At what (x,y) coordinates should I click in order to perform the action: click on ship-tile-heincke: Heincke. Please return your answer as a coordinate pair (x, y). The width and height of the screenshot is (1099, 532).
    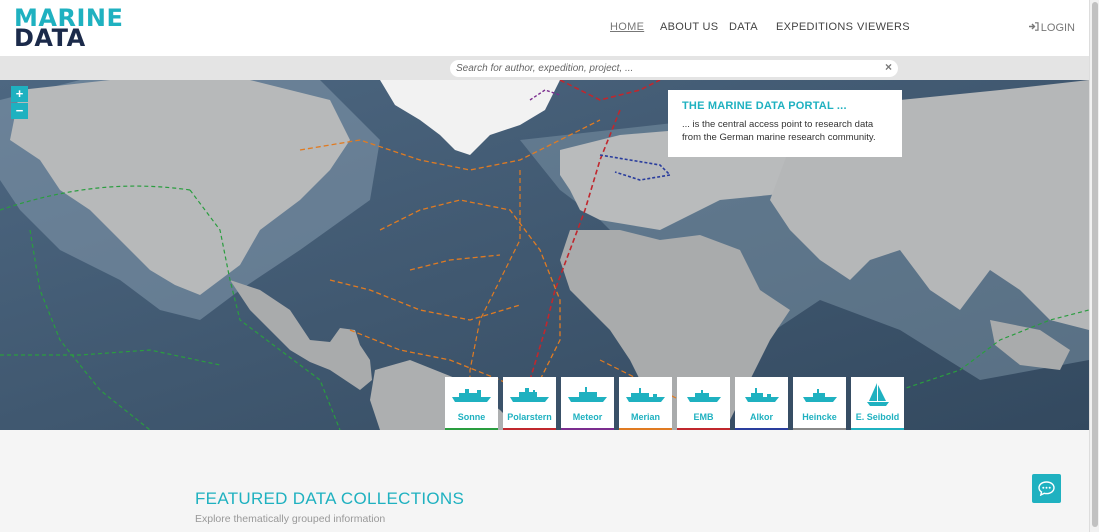
    Looking at the image, I should click on (819, 403).